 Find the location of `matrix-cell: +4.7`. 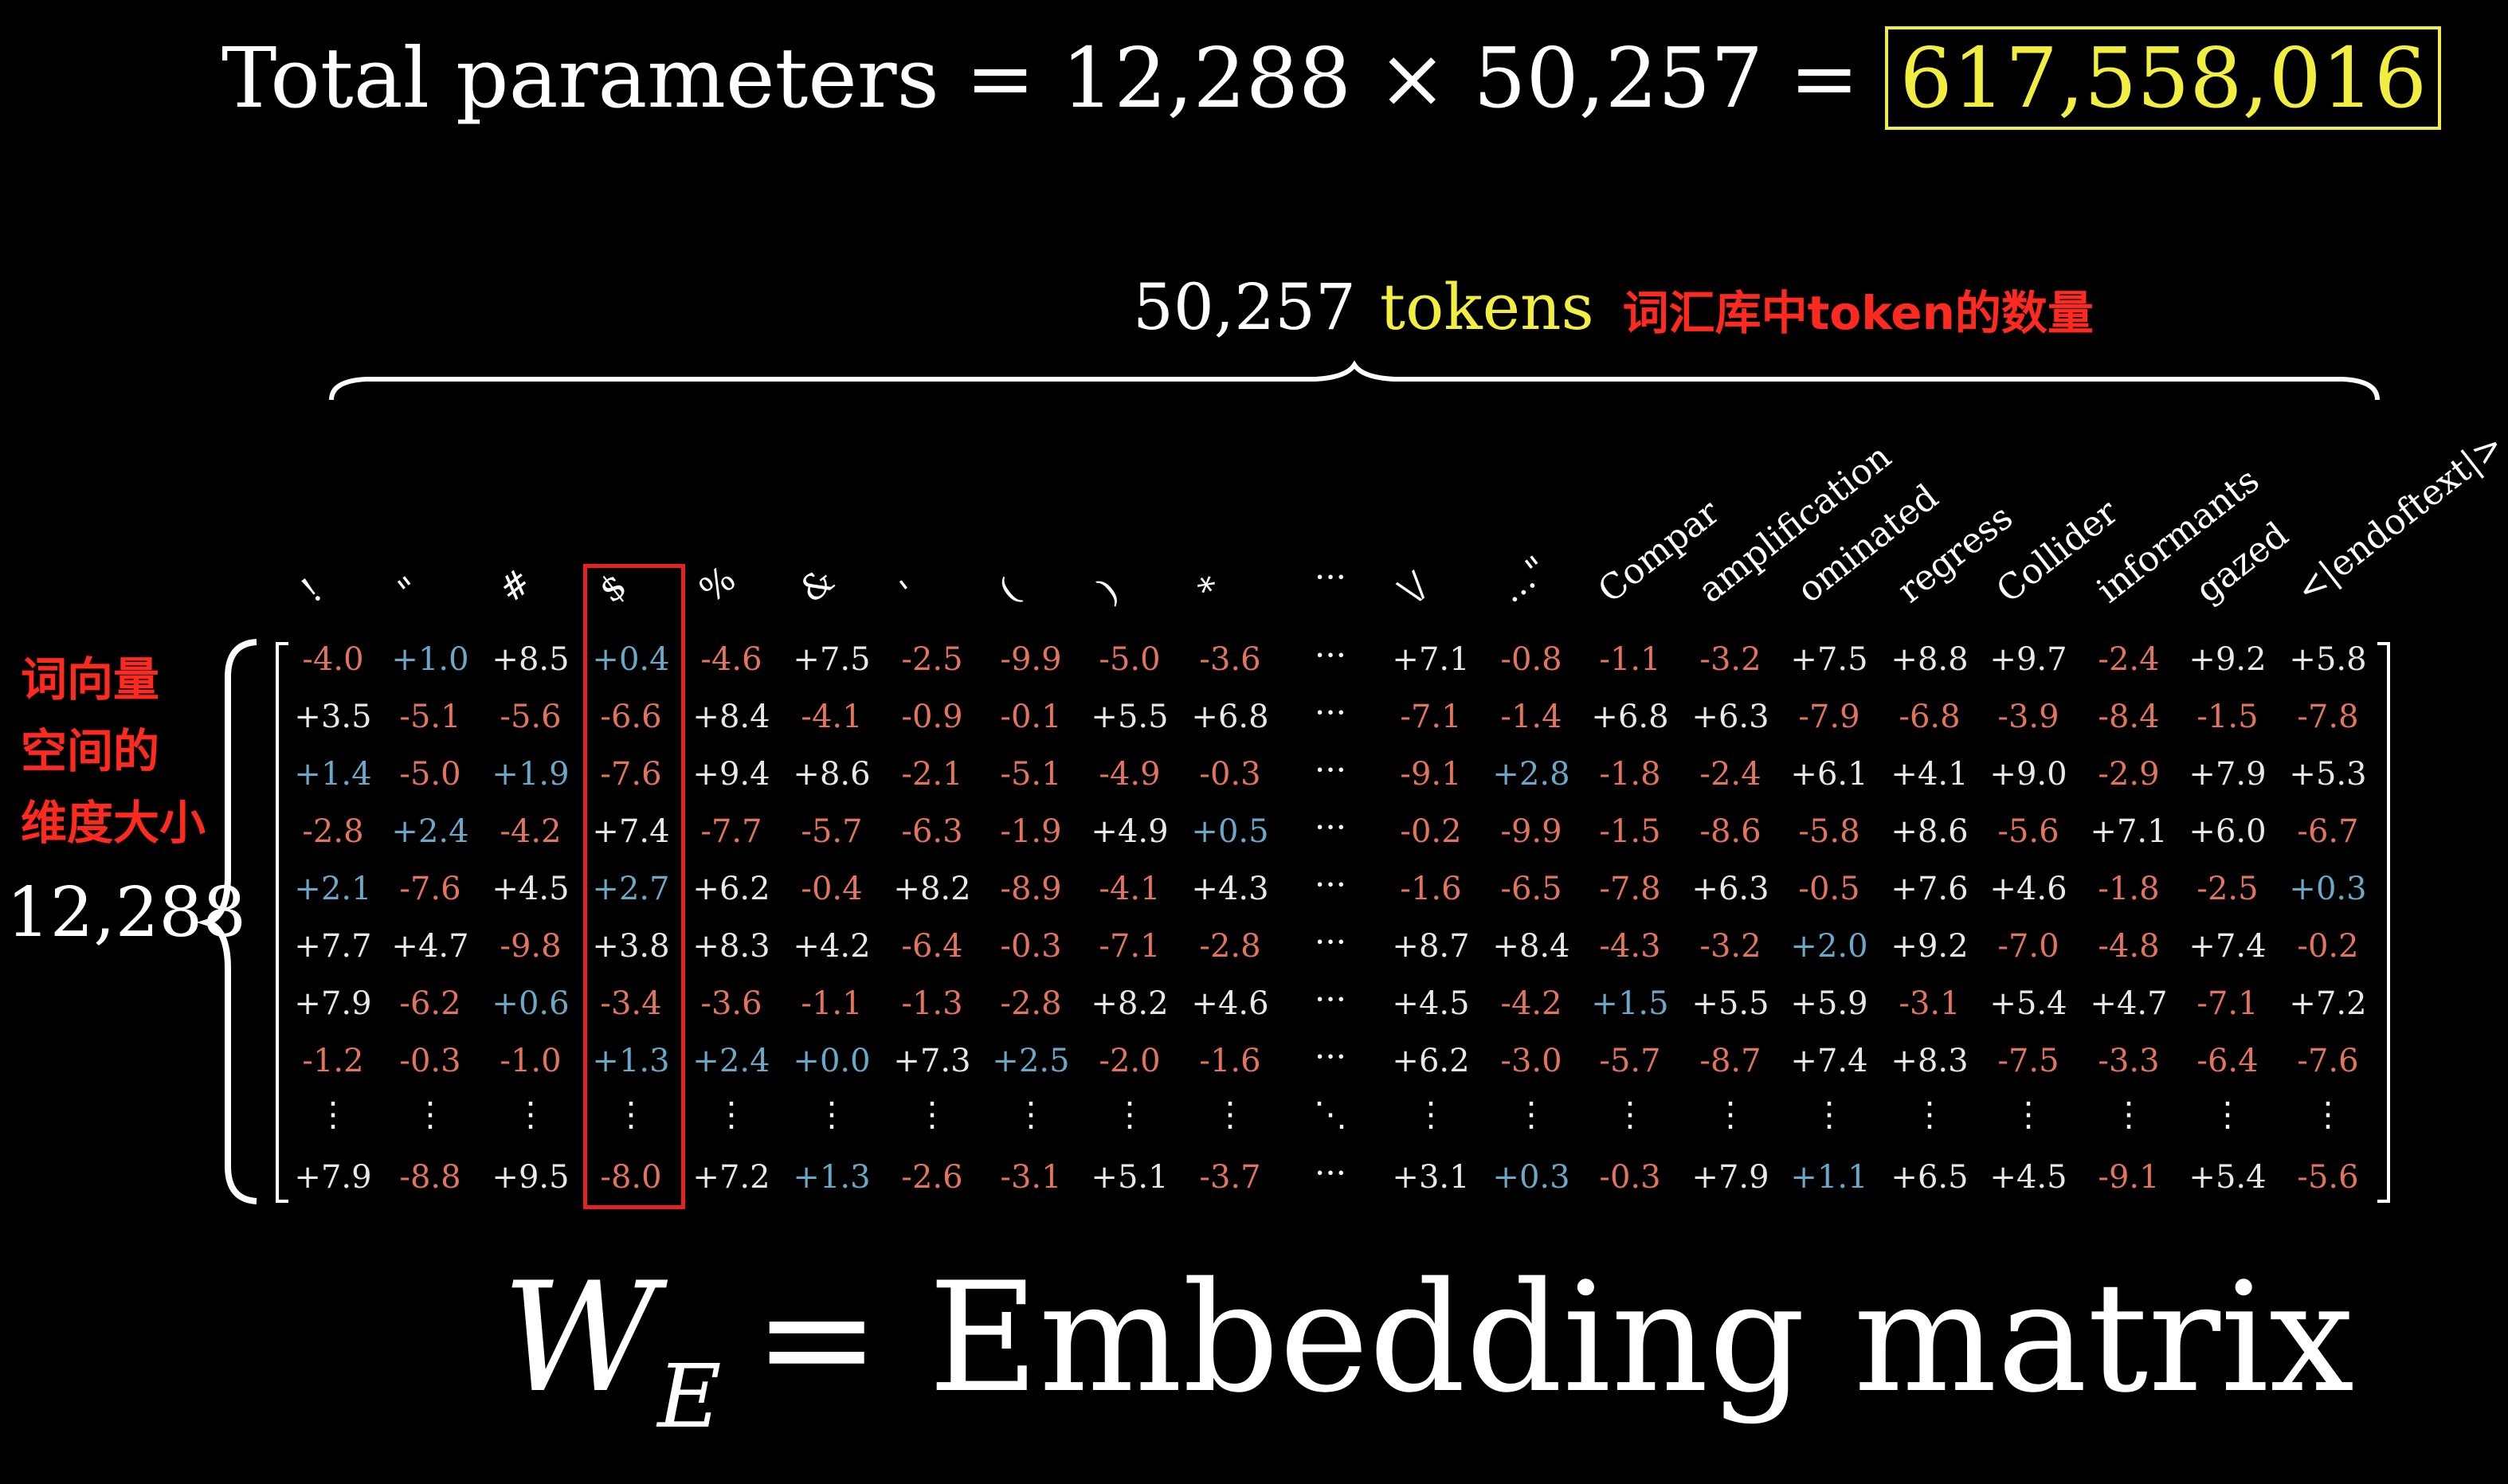

matrix-cell: +4.7 is located at coordinates (2129, 1003).